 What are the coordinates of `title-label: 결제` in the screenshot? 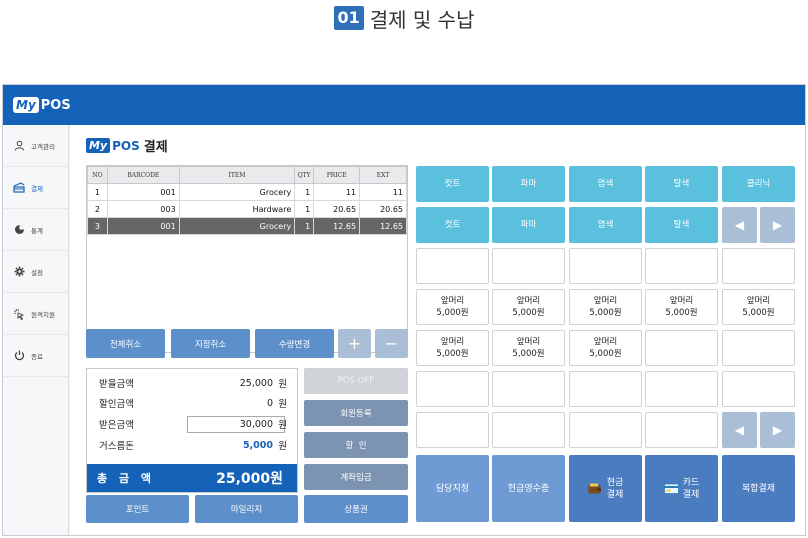 It's located at (155, 147).